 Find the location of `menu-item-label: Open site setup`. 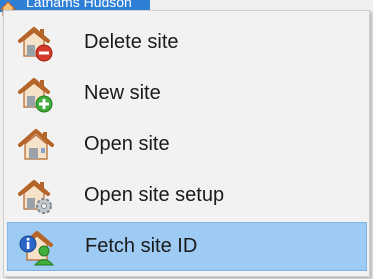

menu-item-label: Open site setup is located at coordinates (154, 195).